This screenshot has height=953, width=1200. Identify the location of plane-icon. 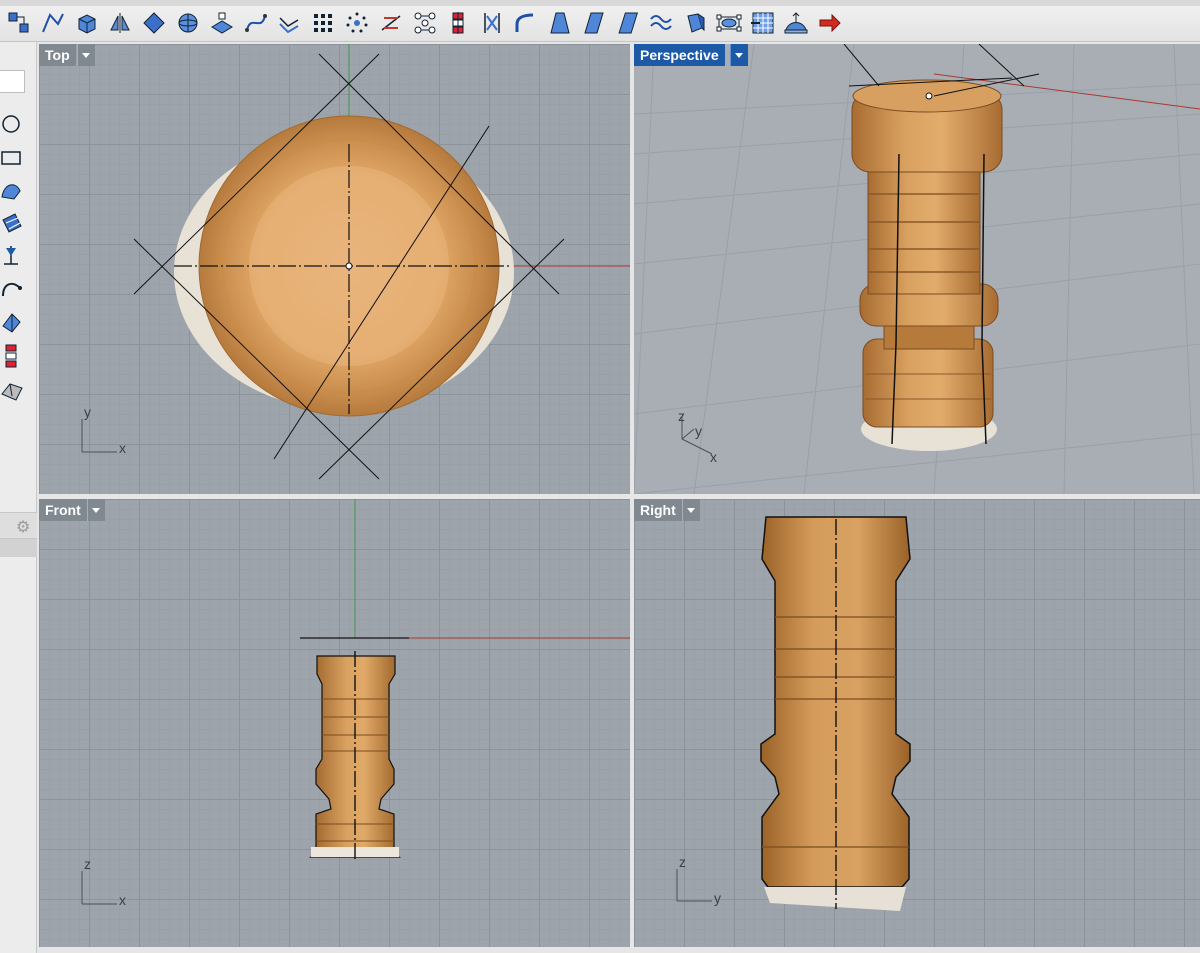
(222, 23).